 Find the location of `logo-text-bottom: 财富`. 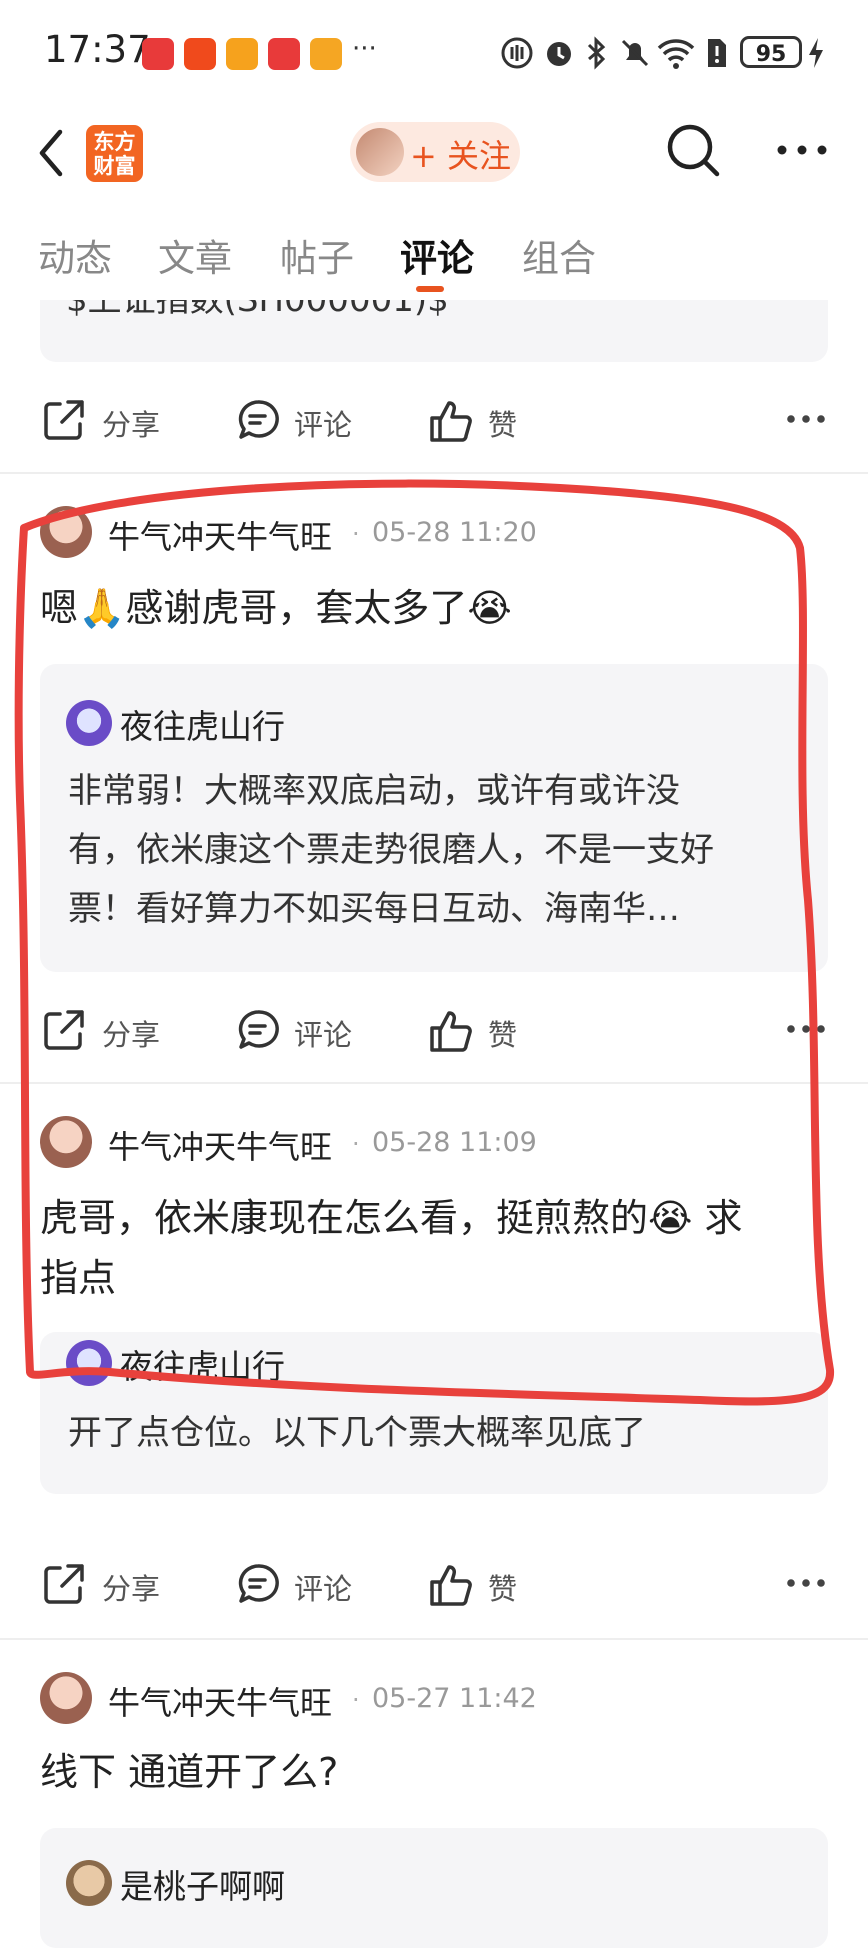

logo-text-bottom: 财富 is located at coordinates (114, 166).